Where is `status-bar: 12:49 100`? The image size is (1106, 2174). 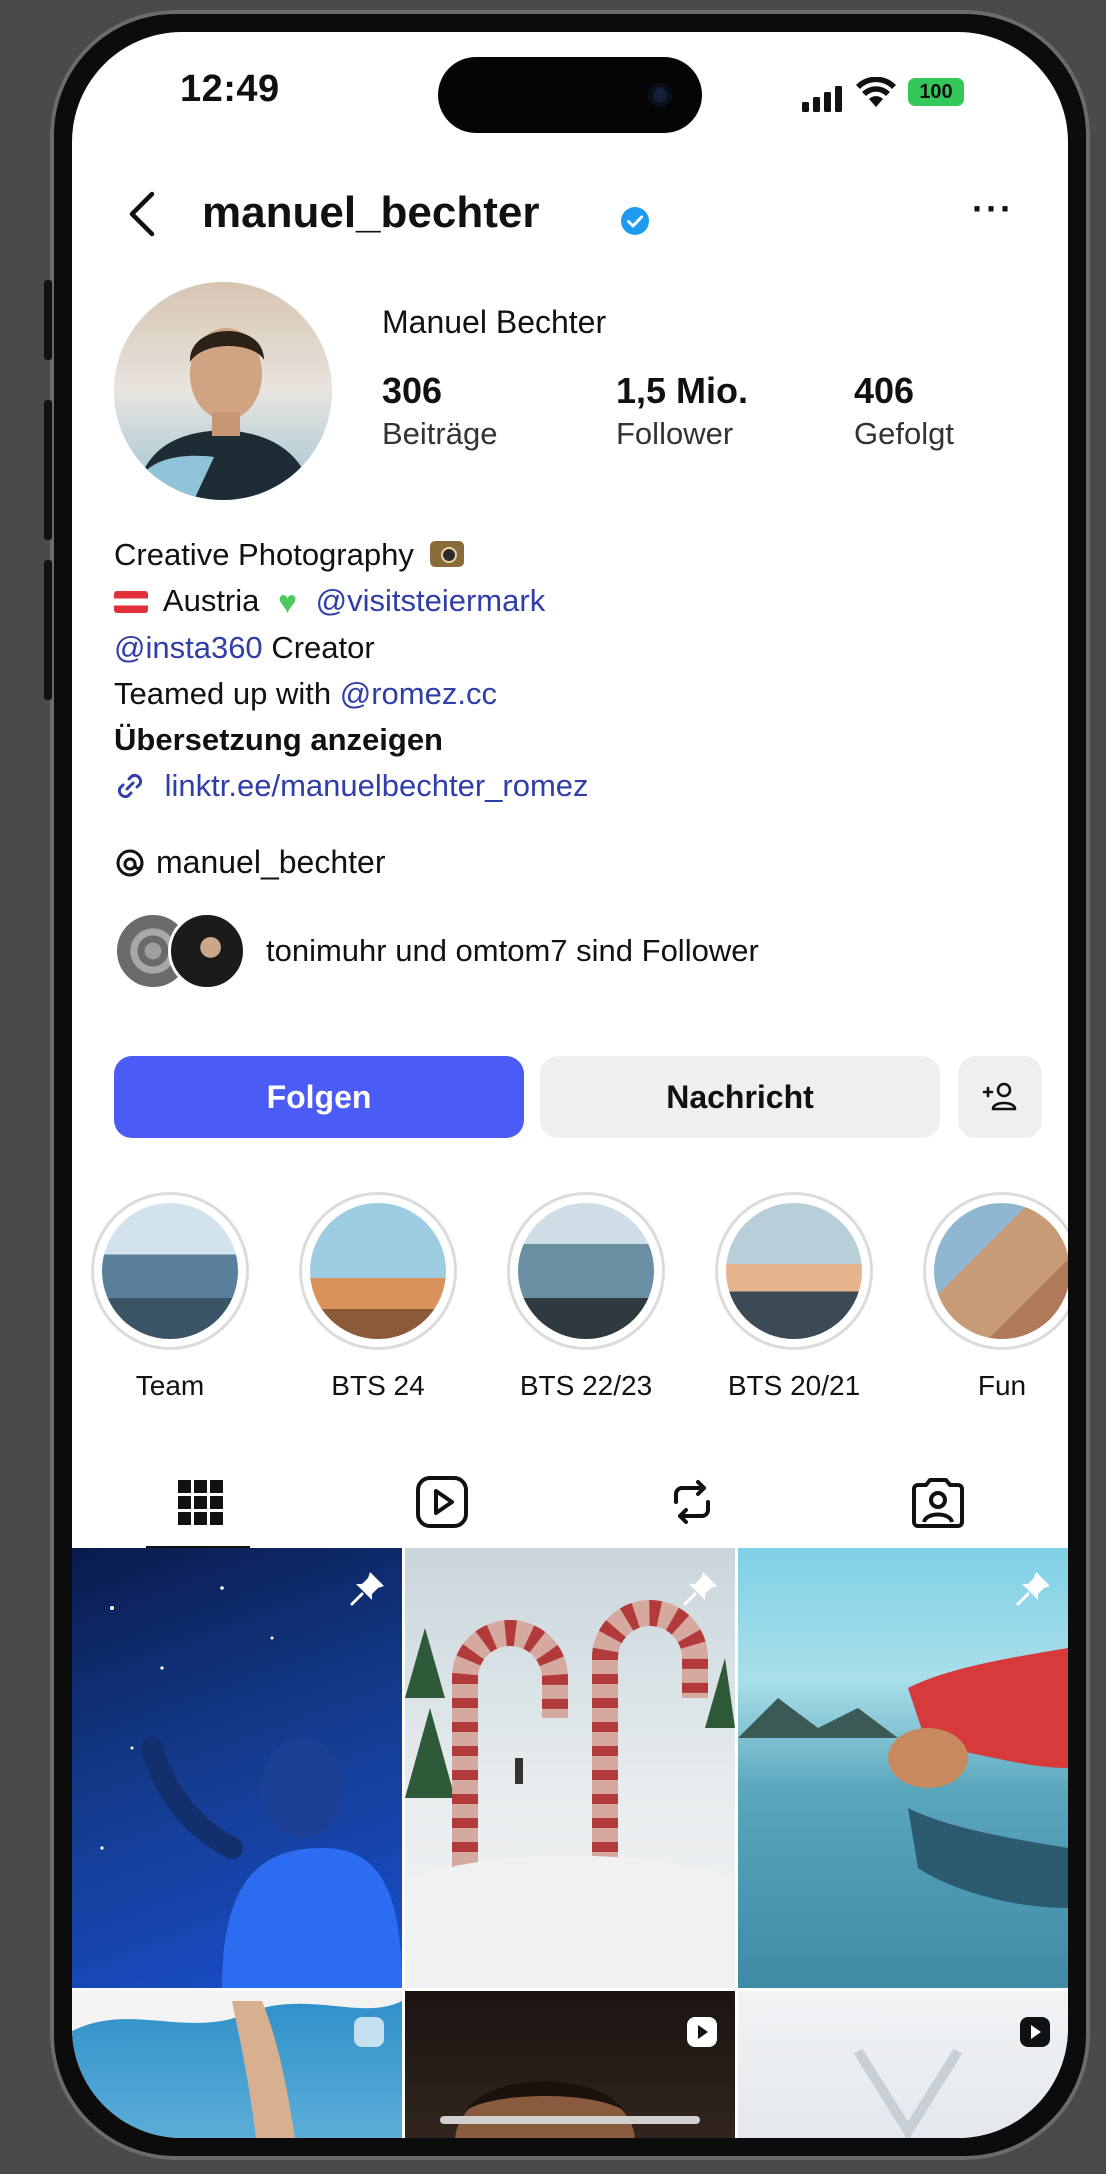 status-bar: 12:49 100 is located at coordinates (570, 92).